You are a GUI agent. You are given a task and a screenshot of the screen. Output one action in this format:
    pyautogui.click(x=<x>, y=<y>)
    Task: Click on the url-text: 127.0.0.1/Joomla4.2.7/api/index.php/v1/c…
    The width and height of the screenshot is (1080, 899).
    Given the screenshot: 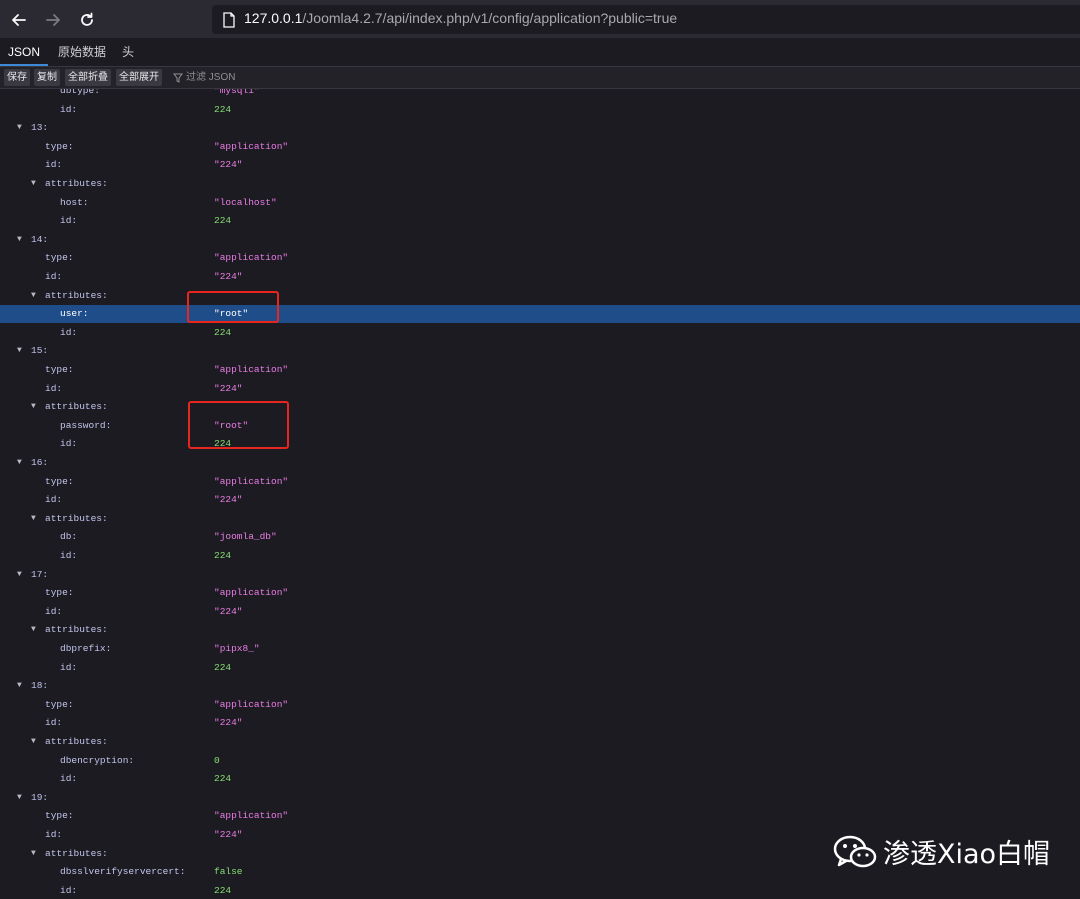 What is the action you would take?
    pyautogui.click(x=461, y=18)
    